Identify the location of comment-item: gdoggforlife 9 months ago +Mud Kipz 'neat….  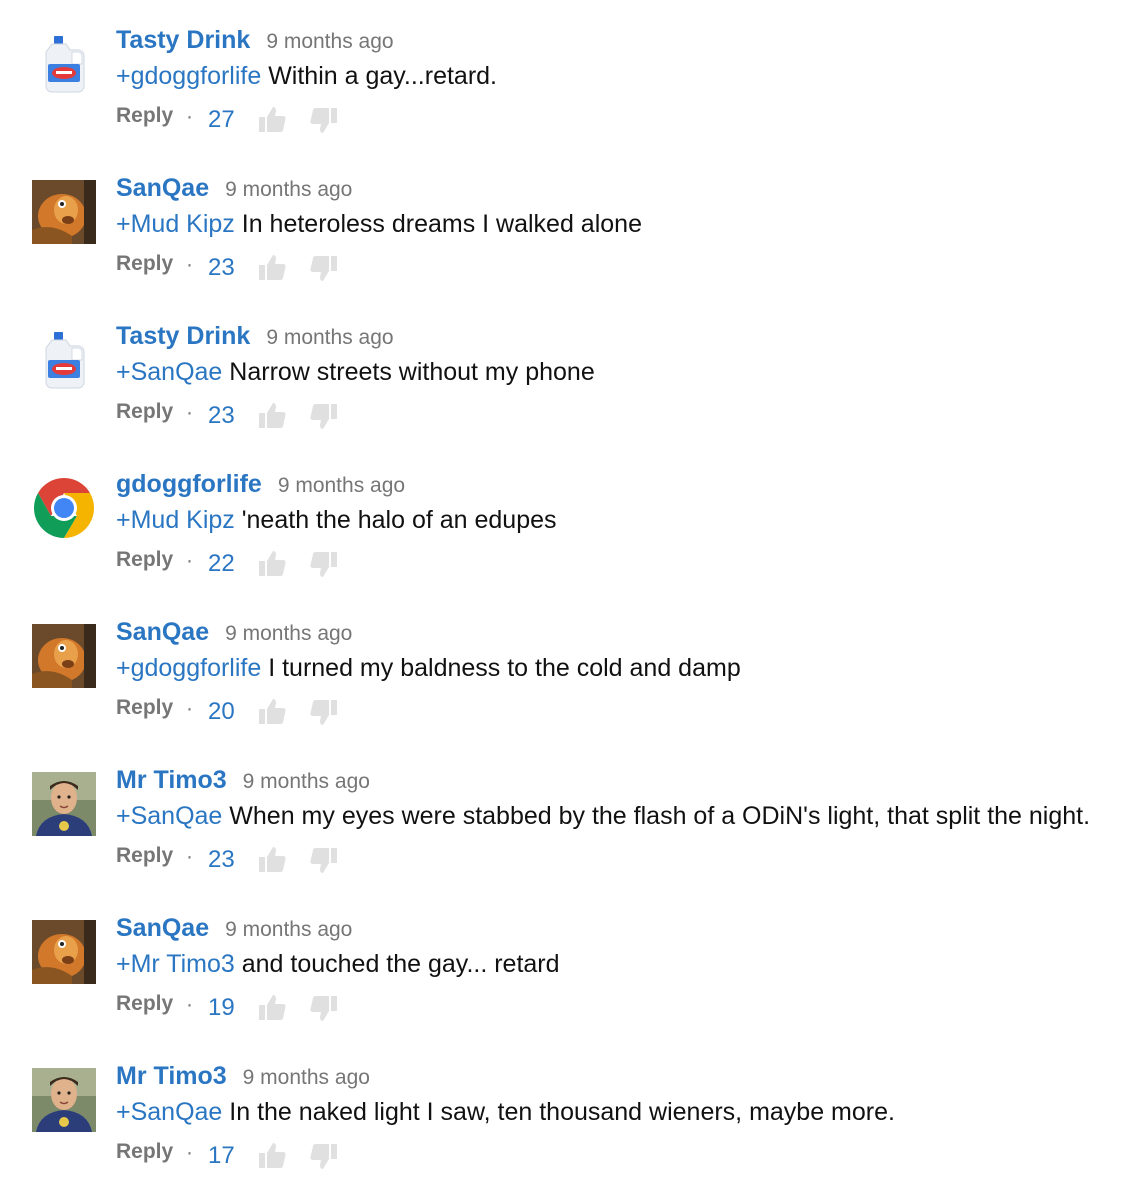
(568, 518).